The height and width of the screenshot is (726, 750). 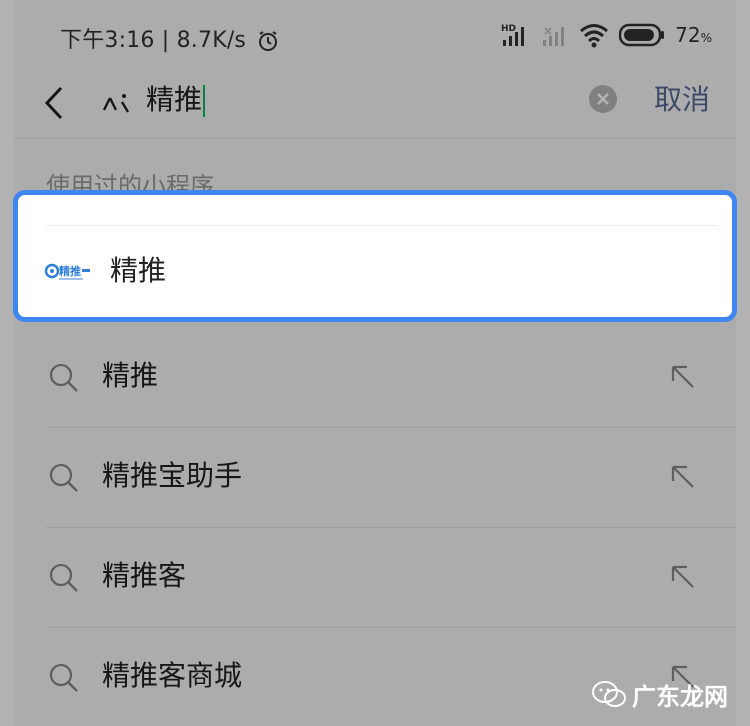 What do you see at coordinates (680, 697) in the screenshot?
I see `watermark-text: 广东龙网` at bounding box center [680, 697].